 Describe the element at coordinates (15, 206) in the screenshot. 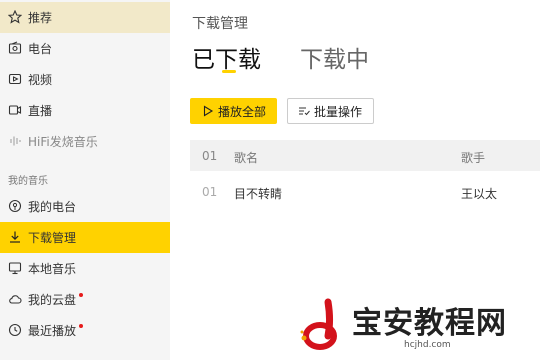

I see `podcast-icon` at that location.